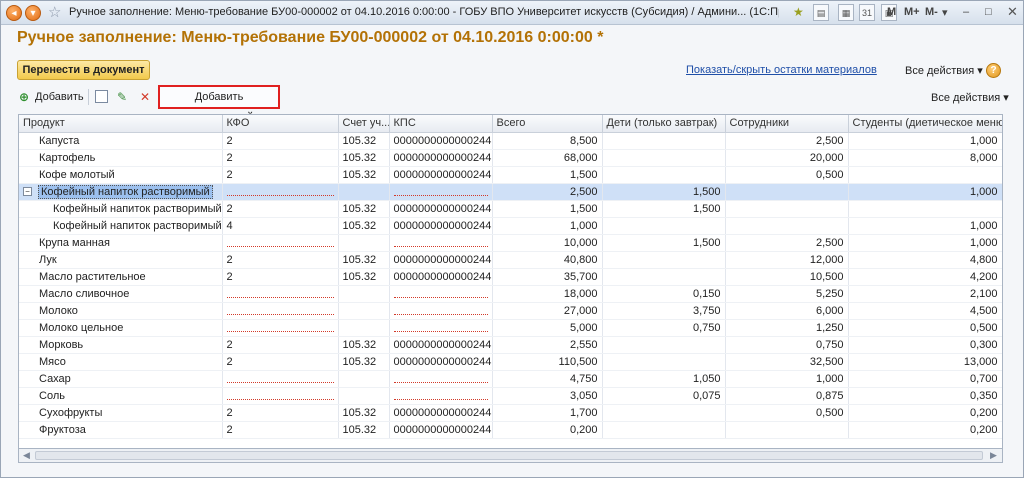 The width and height of the screenshot is (1024, 478). I want to click on document-icon: ▤, so click(821, 12).